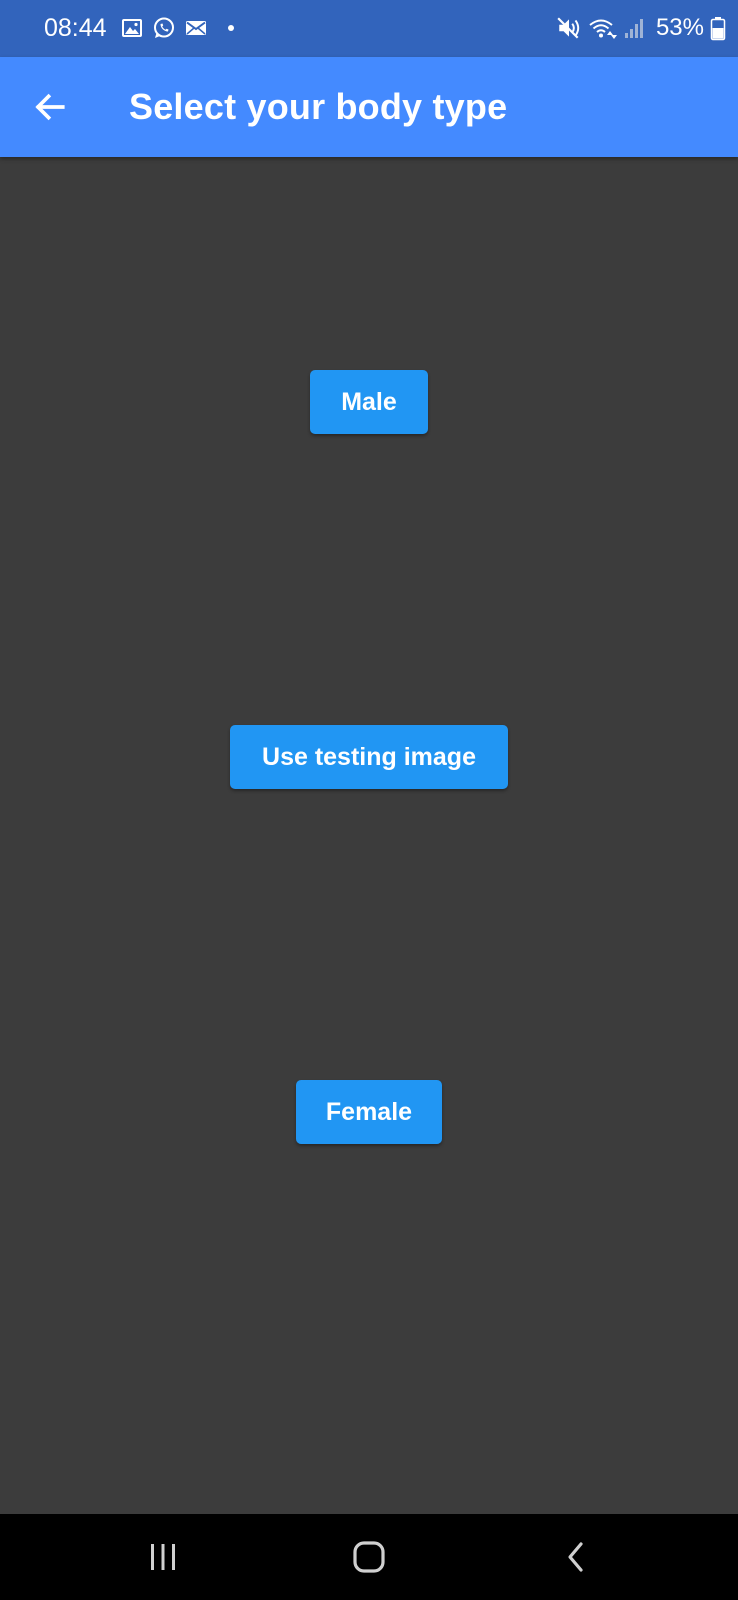 The height and width of the screenshot is (1600, 738). I want to click on wifi-icon, so click(603, 29).